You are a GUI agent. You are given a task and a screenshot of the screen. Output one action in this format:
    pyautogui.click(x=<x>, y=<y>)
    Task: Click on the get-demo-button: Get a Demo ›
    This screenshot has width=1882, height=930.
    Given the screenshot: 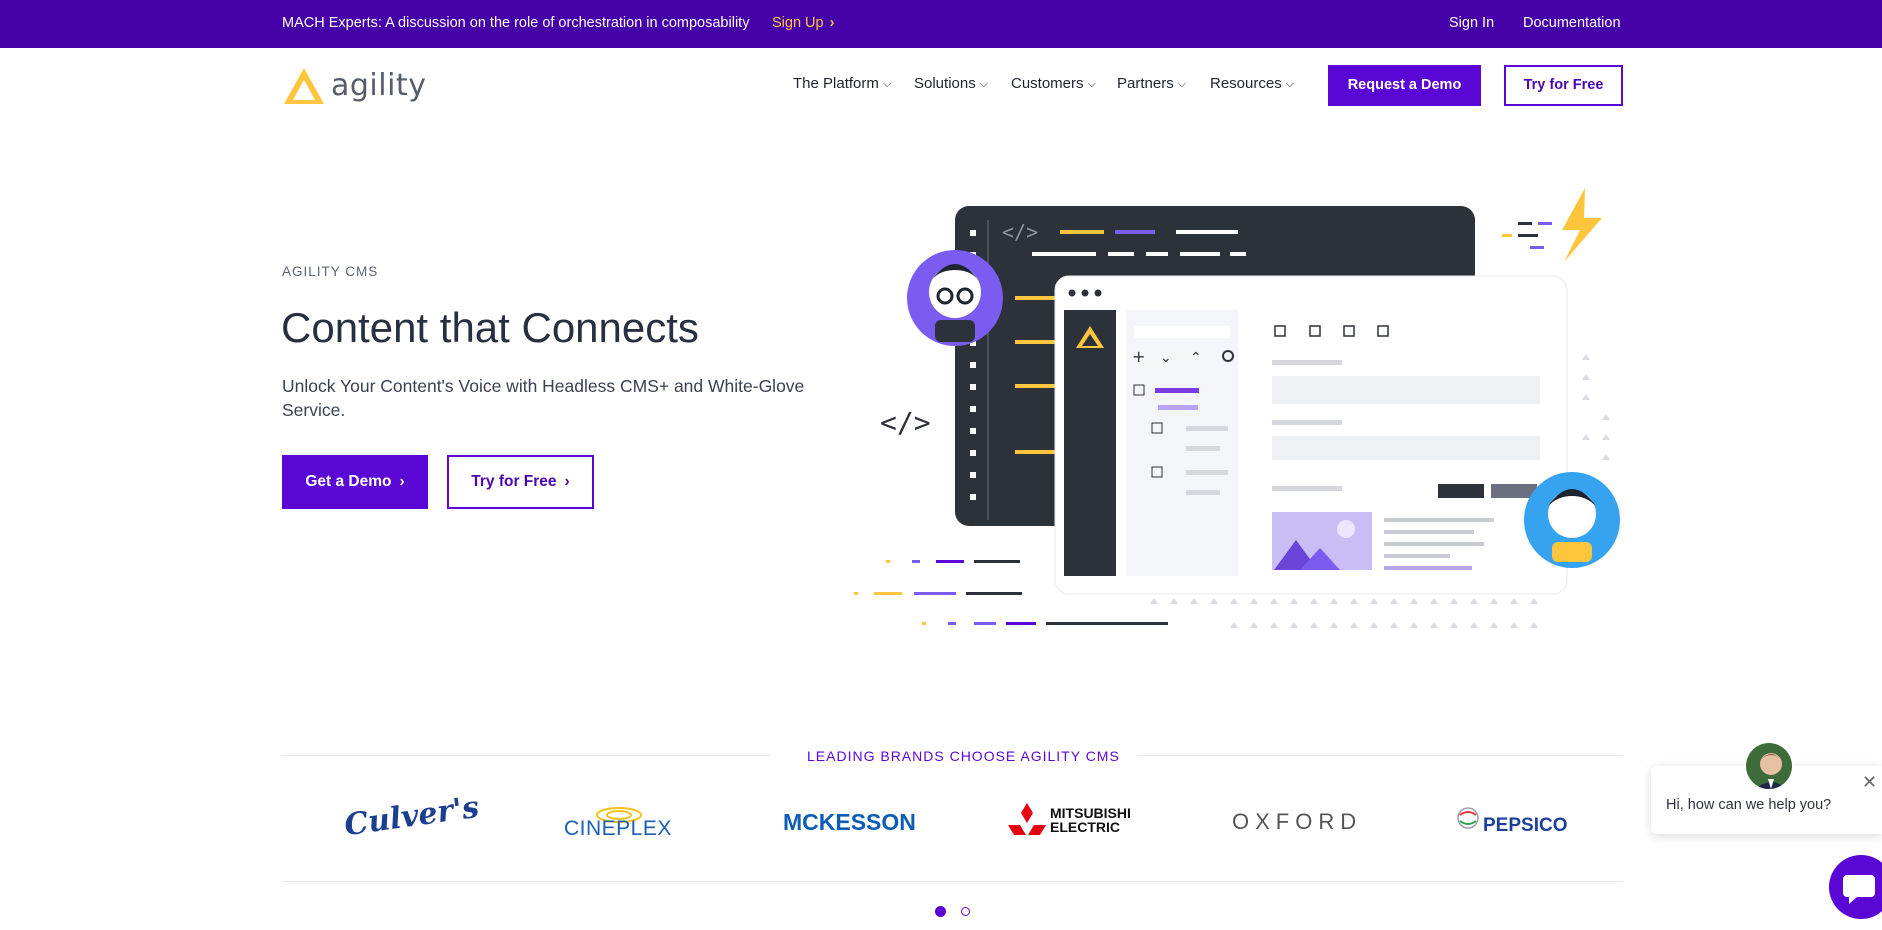 What is the action you would take?
    pyautogui.click(x=355, y=482)
    